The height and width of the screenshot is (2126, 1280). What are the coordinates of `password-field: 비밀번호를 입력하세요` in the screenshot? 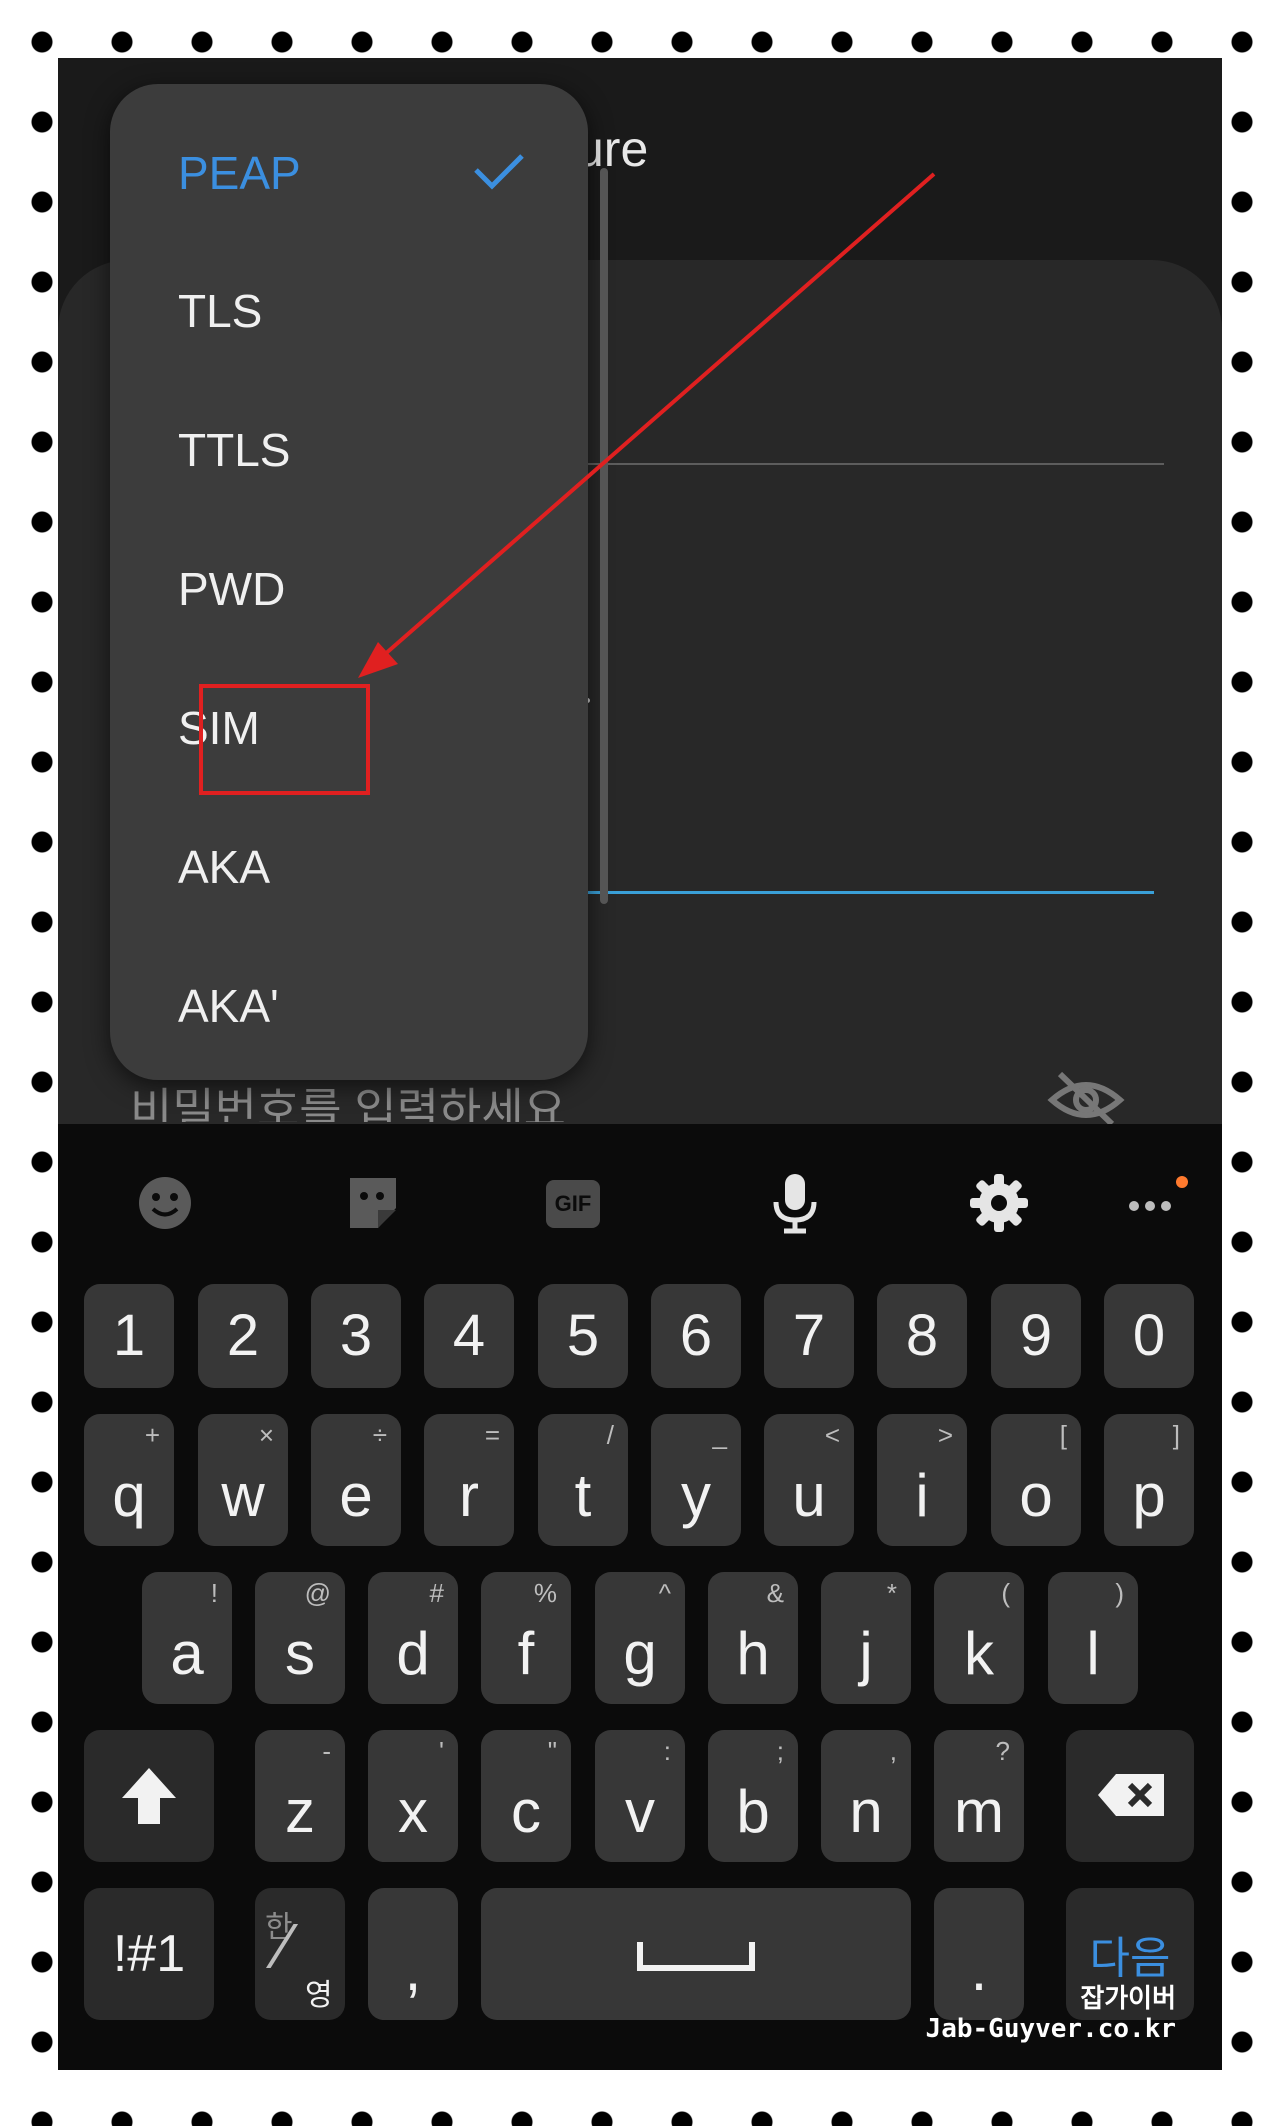 It's located at (348, 1101).